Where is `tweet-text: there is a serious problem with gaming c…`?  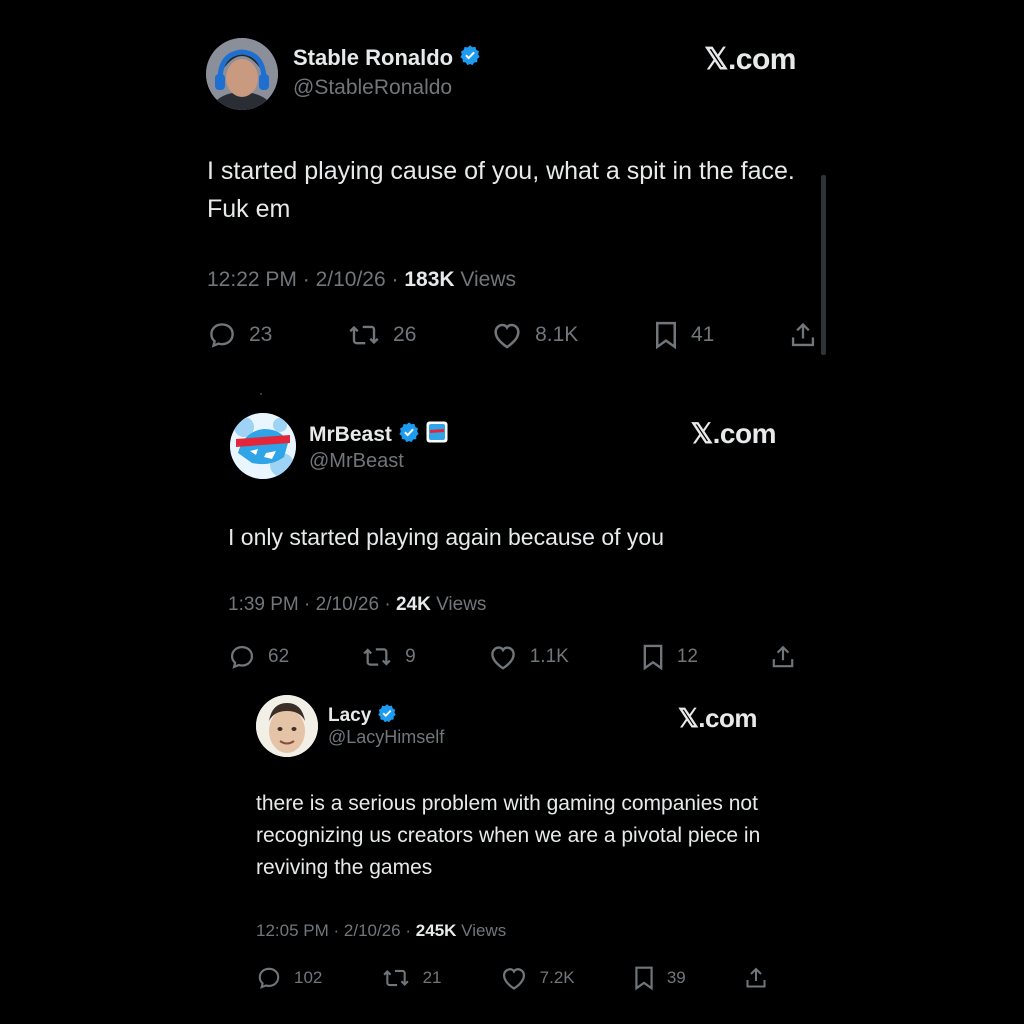
tweet-text: there is a serious problem with gaming c… is located at coordinates (508, 835).